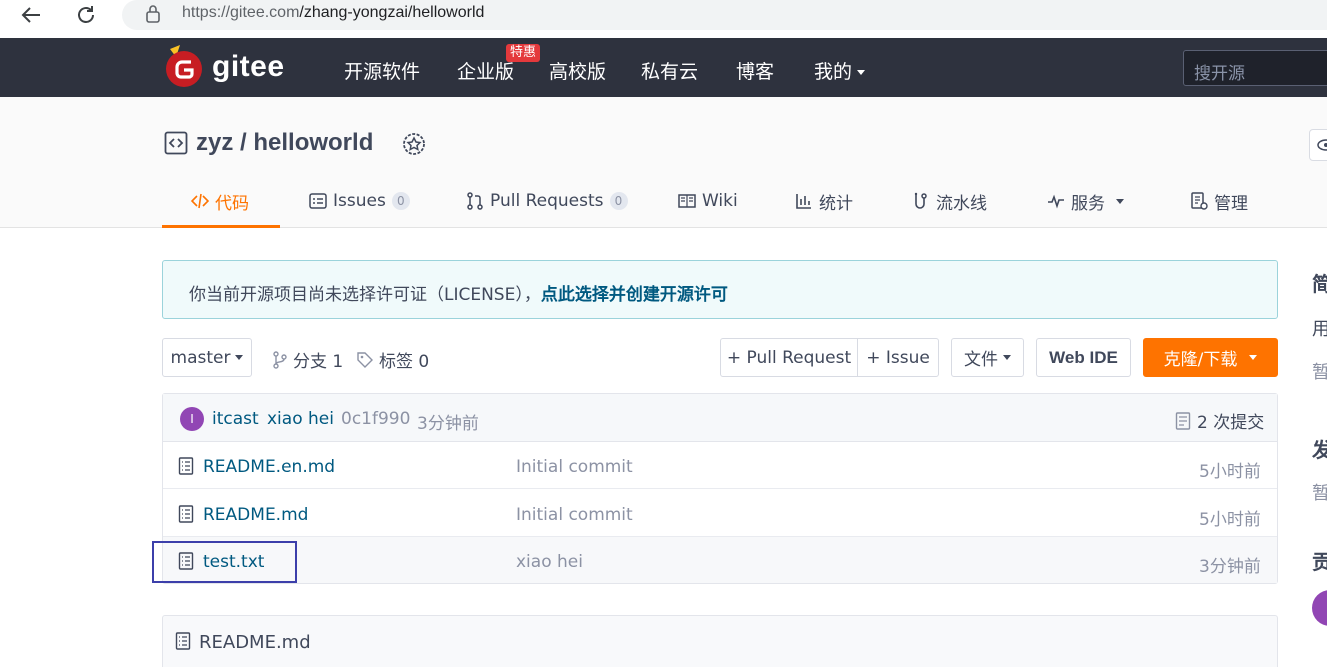 The width and height of the screenshot is (1327, 667). What do you see at coordinates (1319, 562) in the screenshot?
I see `sidebar-heading-contributors: 贡` at bounding box center [1319, 562].